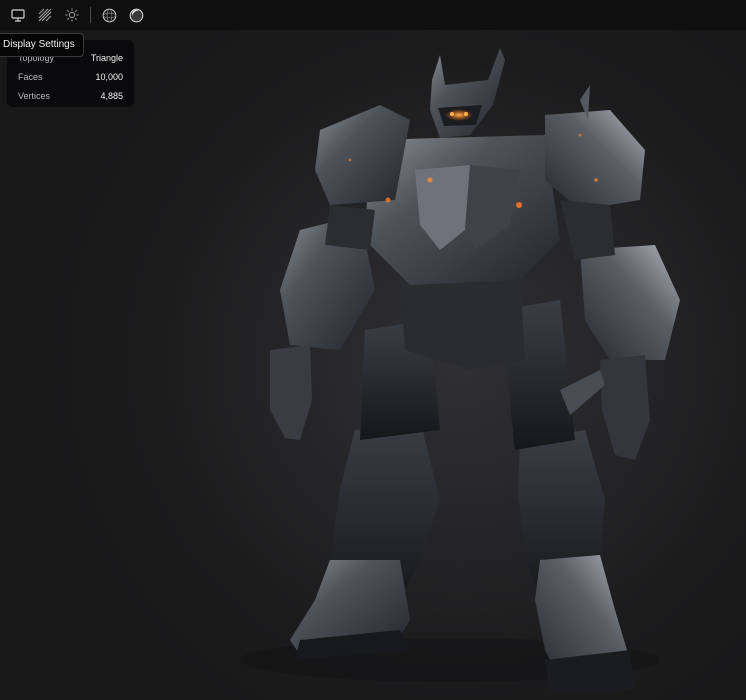  What do you see at coordinates (70, 76) in the screenshot?
I see `stat-row-faces: Faces 10,000` at bounding box center [70, 76].